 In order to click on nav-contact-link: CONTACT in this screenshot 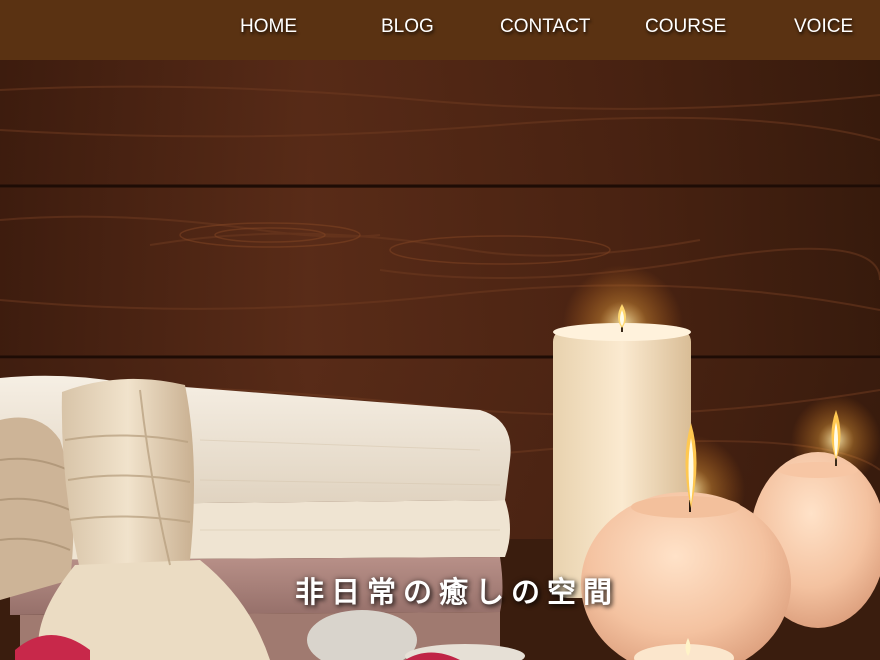, I will do `click(545, 27)`.